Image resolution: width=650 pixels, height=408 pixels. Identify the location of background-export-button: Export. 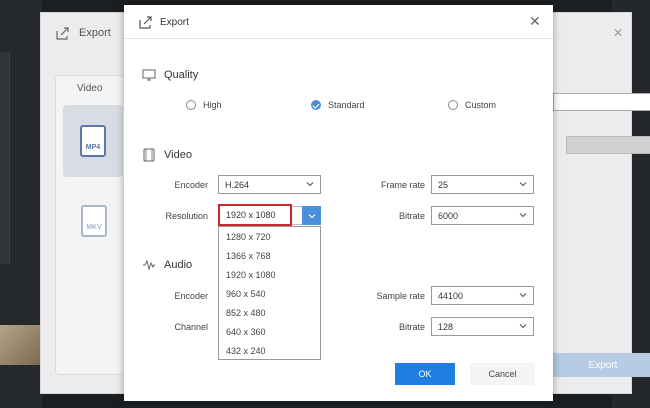
(601, 365).